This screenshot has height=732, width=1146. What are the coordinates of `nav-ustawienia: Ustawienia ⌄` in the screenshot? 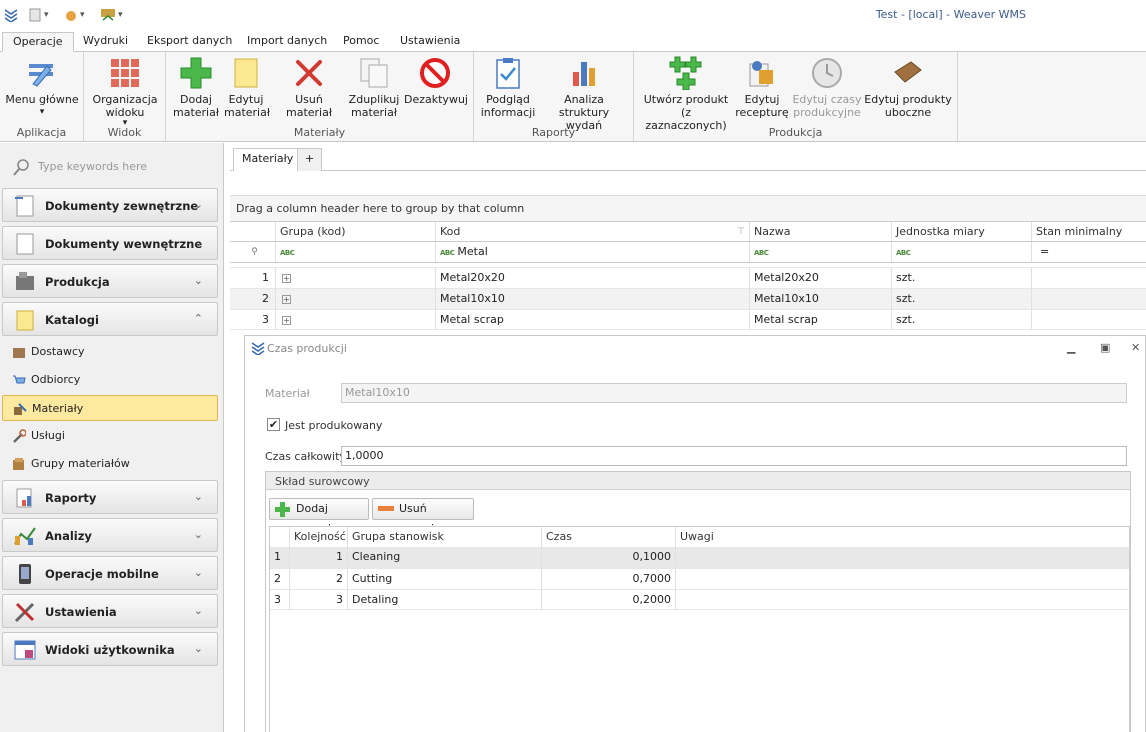 It's located at (110, 611).